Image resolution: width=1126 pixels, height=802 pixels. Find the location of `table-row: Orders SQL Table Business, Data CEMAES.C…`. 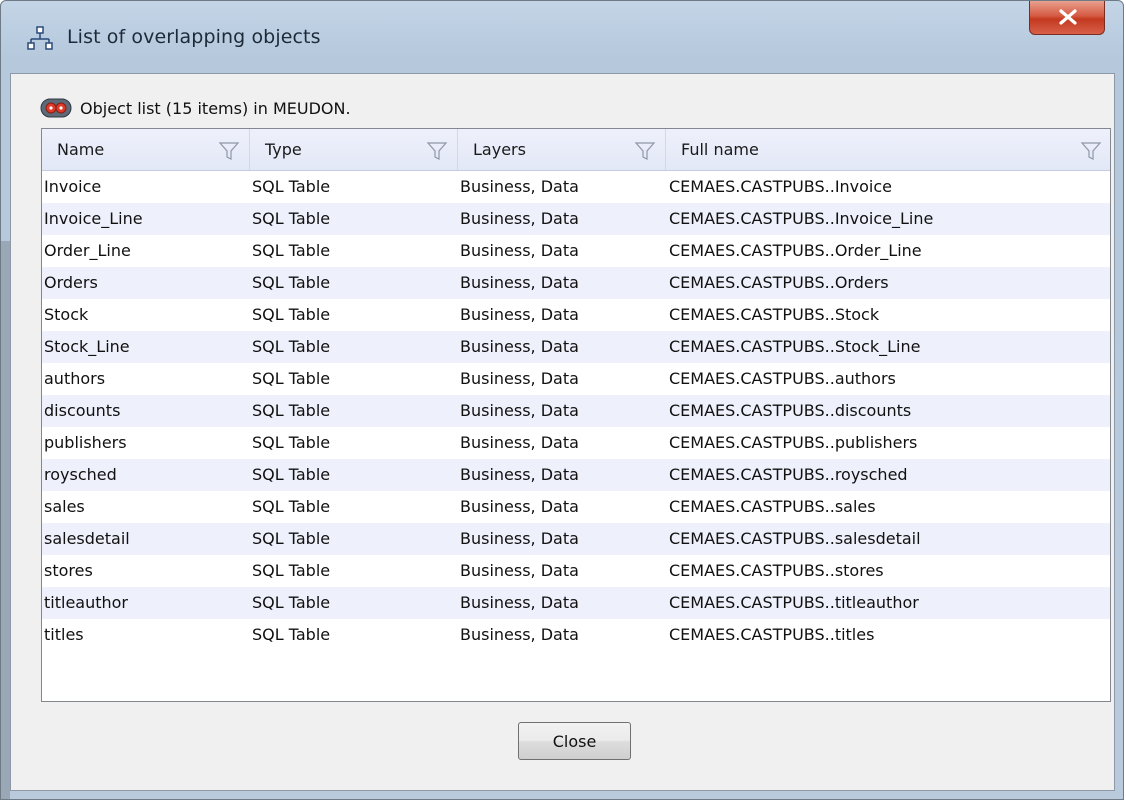

table-row: Orders SQL Table Business, Data CEMAES.C… is located at coordinates (576, 283).